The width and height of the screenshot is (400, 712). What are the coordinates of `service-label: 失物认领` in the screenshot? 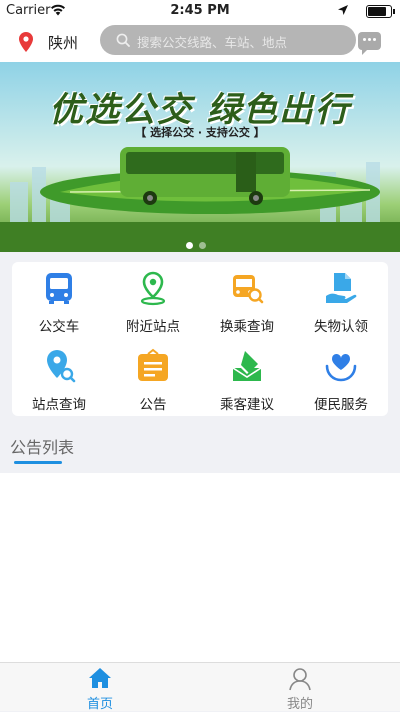 It's located at (341, 327).